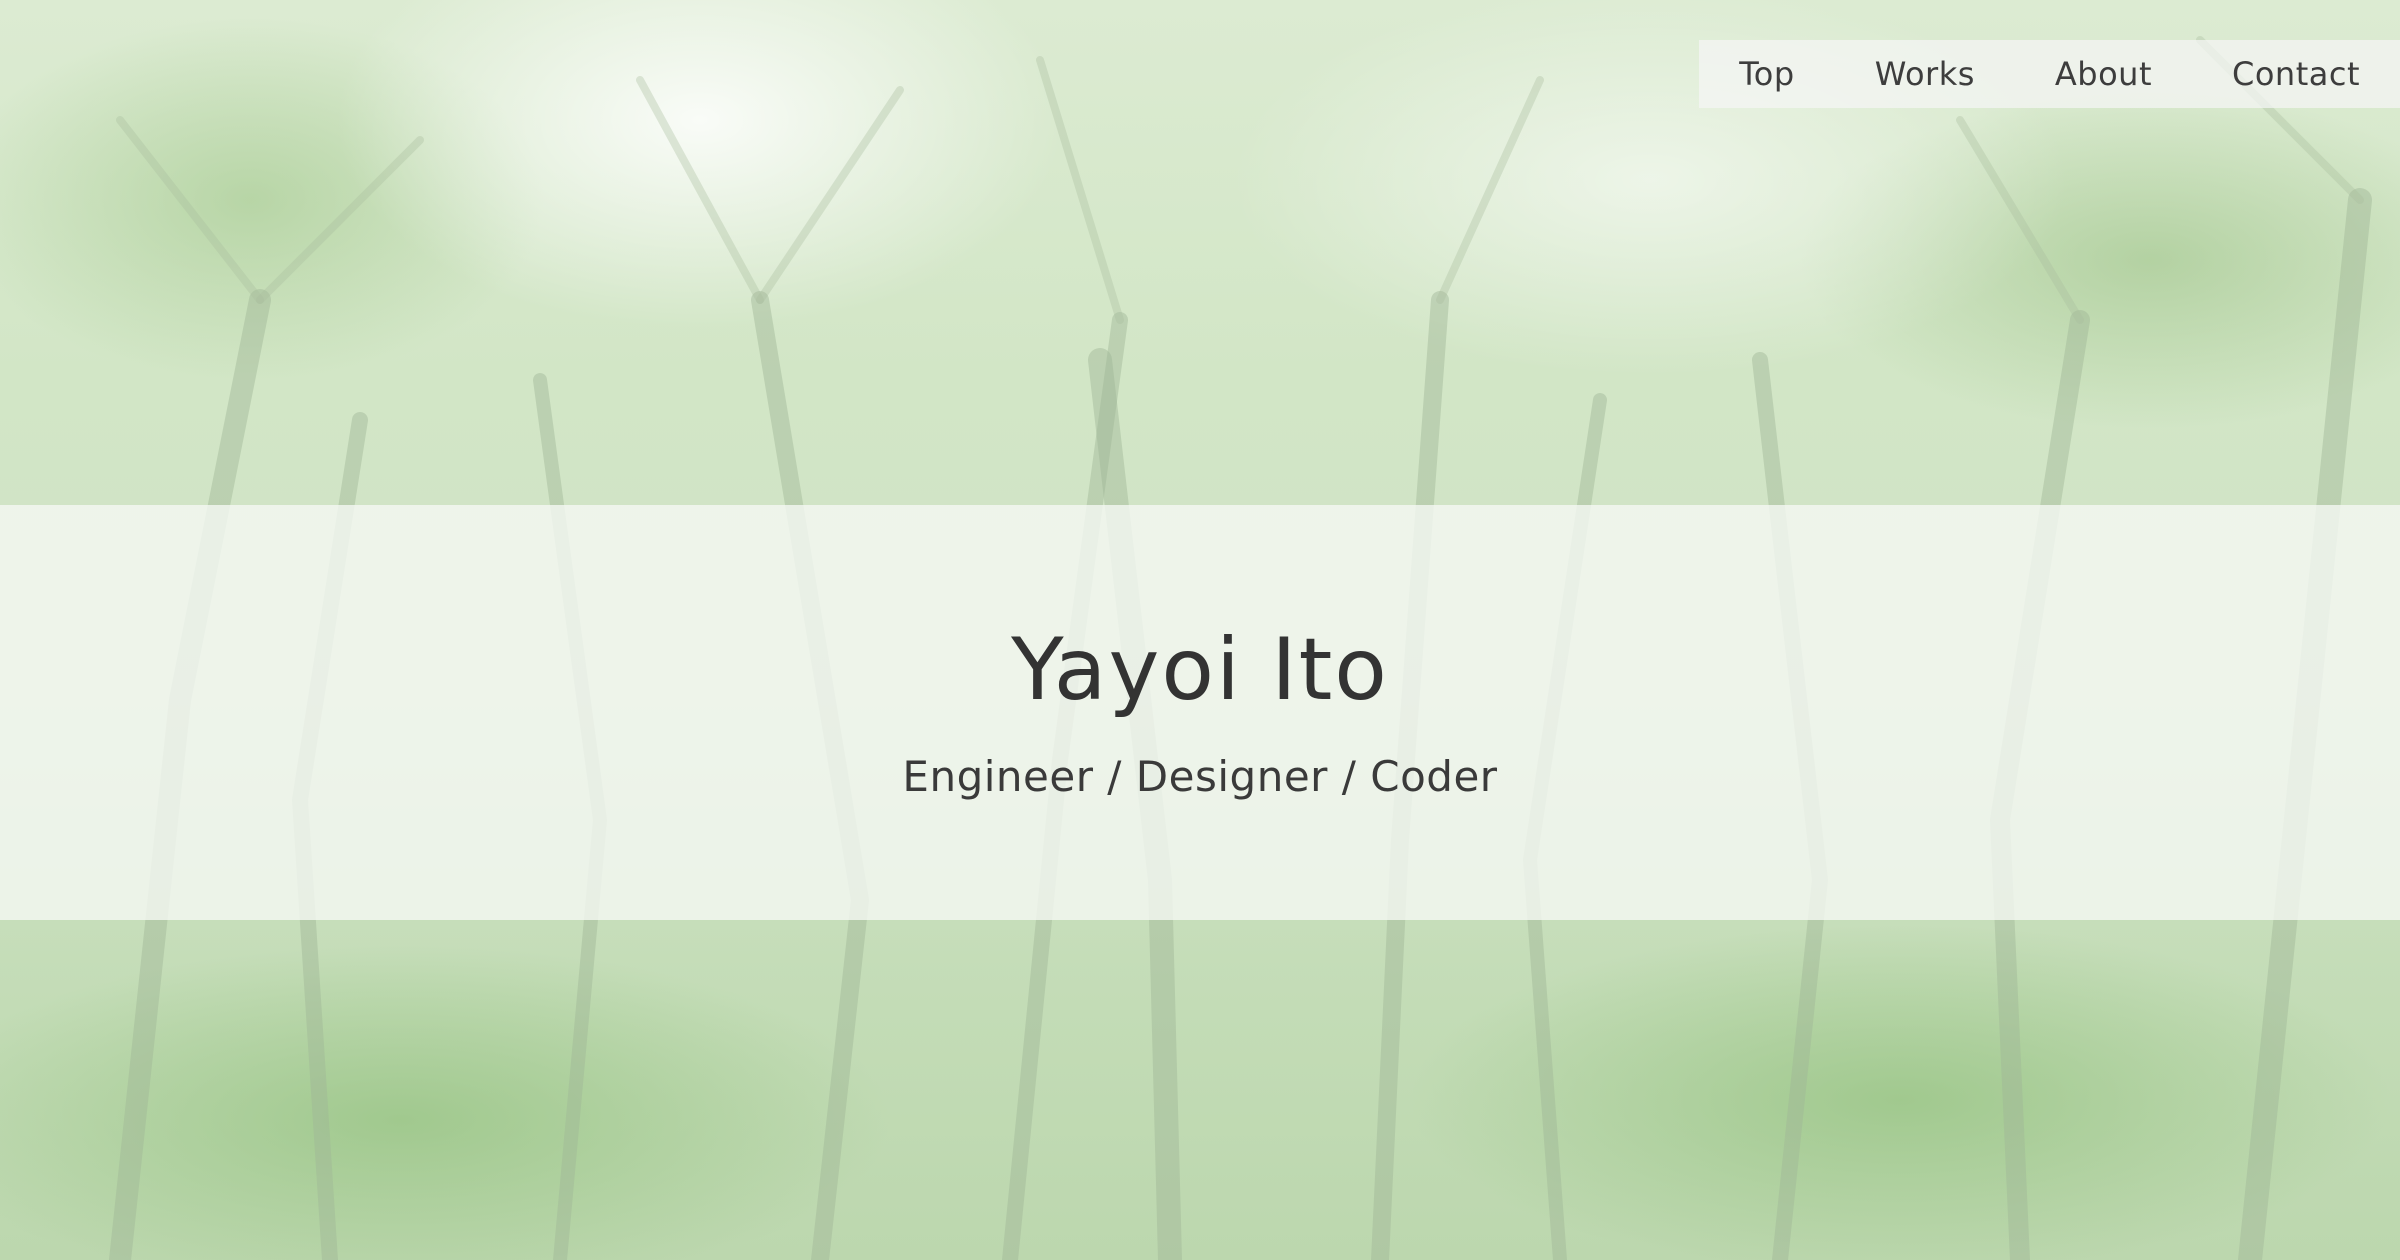 The width and height of the screenshot is (2400, 1260). I want to click on hero-name: Yayoi Ito, so click(1200, 670).